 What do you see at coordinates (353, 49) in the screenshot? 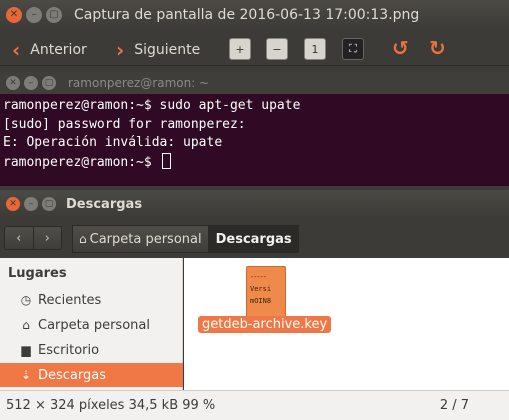
I see `zoom-fit-icon: ⛶` at bounding box center [353, 49].